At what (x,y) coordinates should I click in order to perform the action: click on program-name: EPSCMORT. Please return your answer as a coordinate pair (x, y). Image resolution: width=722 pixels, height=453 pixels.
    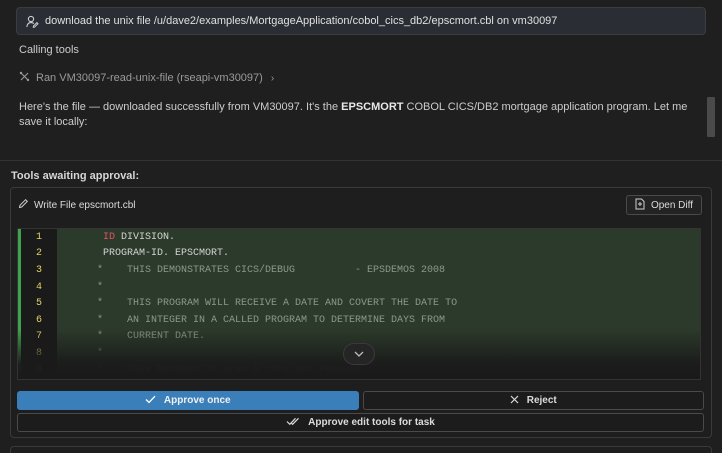
    Looking at the image, I should click on (372, 107).